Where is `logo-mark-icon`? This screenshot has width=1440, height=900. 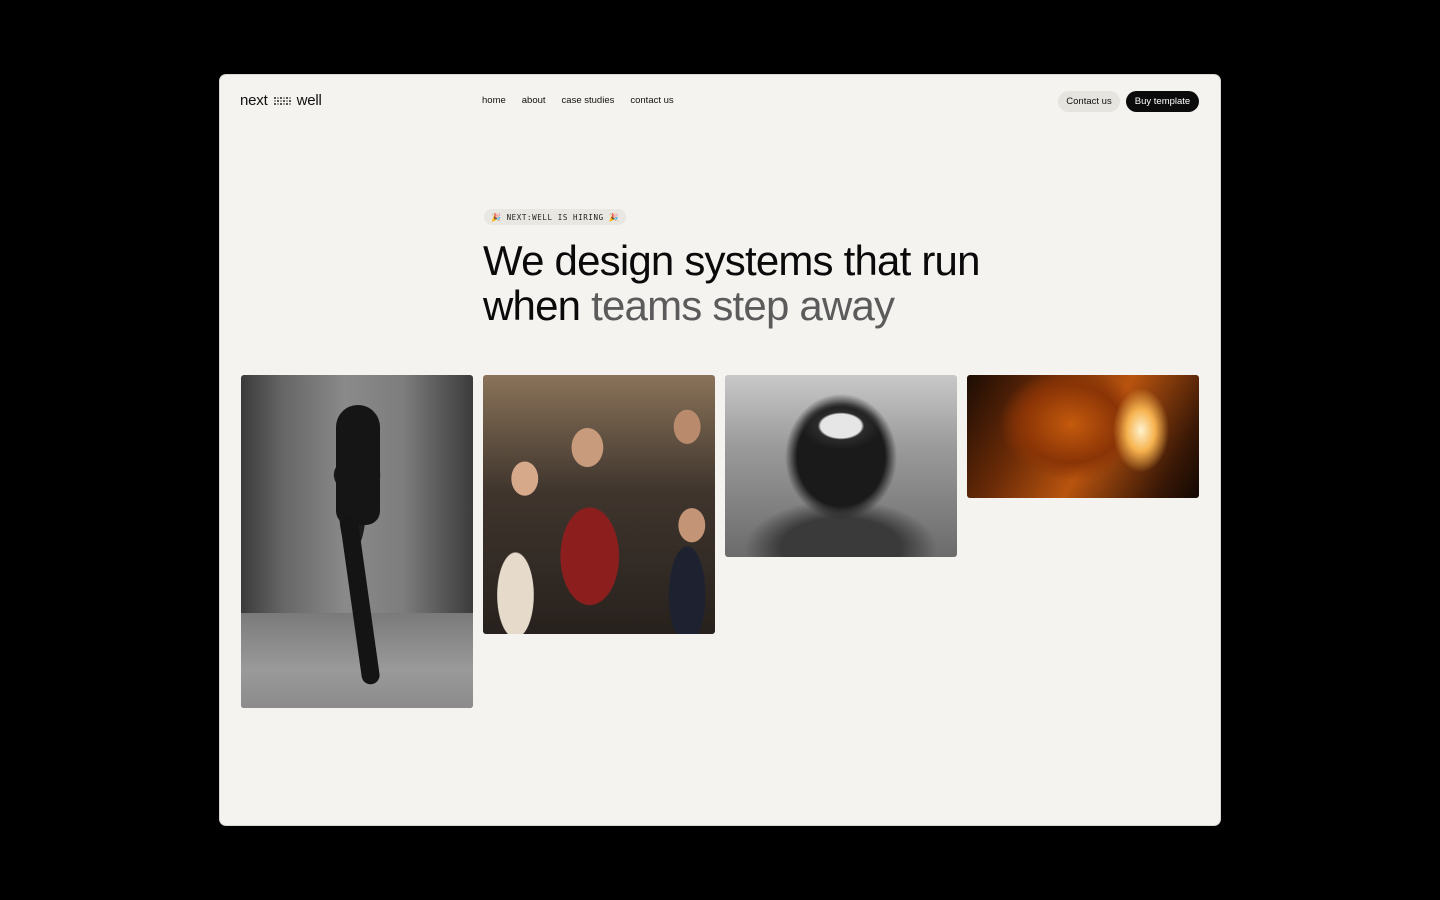 logo-mark-icon is located at coordinates (282, 100).